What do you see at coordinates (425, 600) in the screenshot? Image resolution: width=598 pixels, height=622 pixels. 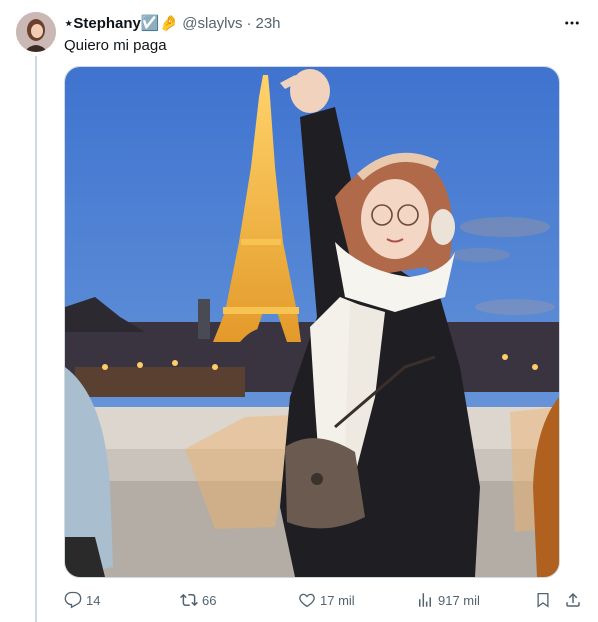 I see `views-icon` at bounding box center [425, 600].